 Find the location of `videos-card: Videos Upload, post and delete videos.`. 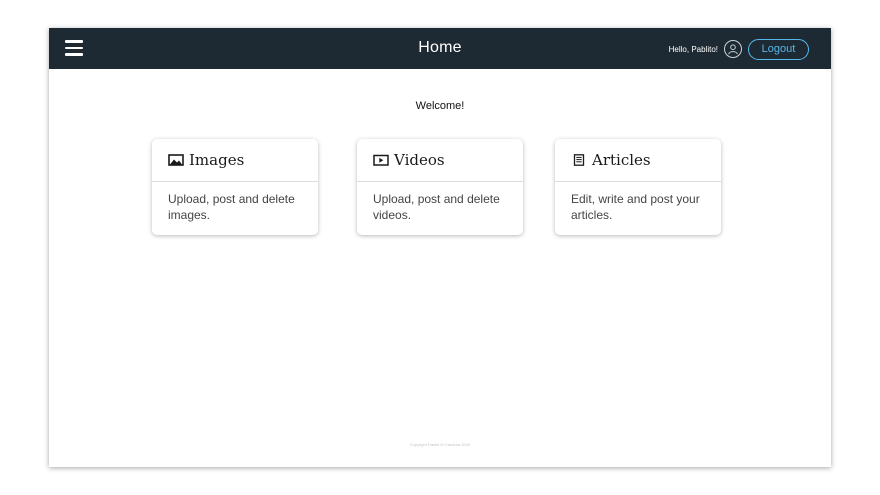

videos-card: Videos Upload, post and delete videos. is located at coordinates (440, 187).